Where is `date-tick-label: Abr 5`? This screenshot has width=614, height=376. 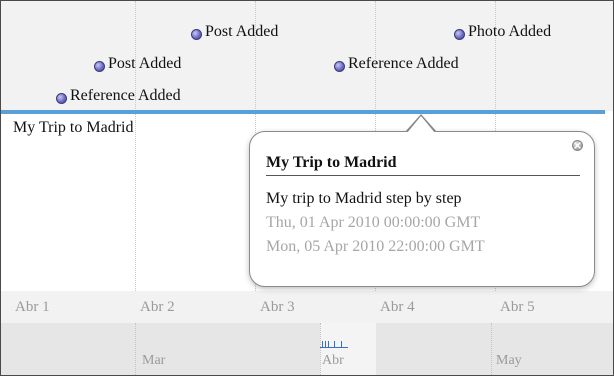 date-tick-label: Abr 5 is located at coordinates (517, 307).